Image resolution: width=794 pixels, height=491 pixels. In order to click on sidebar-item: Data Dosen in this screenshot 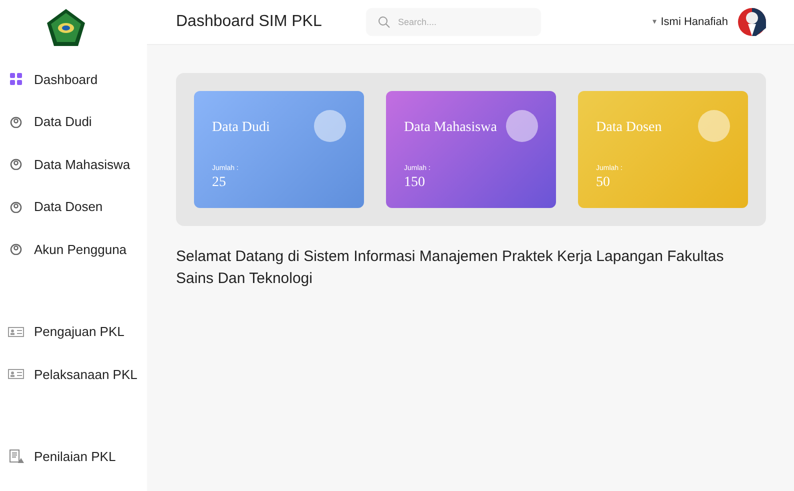, I will do `click(77, 207)`.